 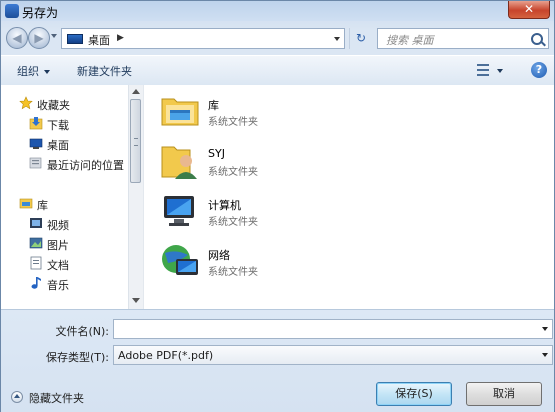 What do you see at coordinates (58, 225) in the screenshot?
I see `nav-videos-label: 视频` at bounding box center [58, 225].